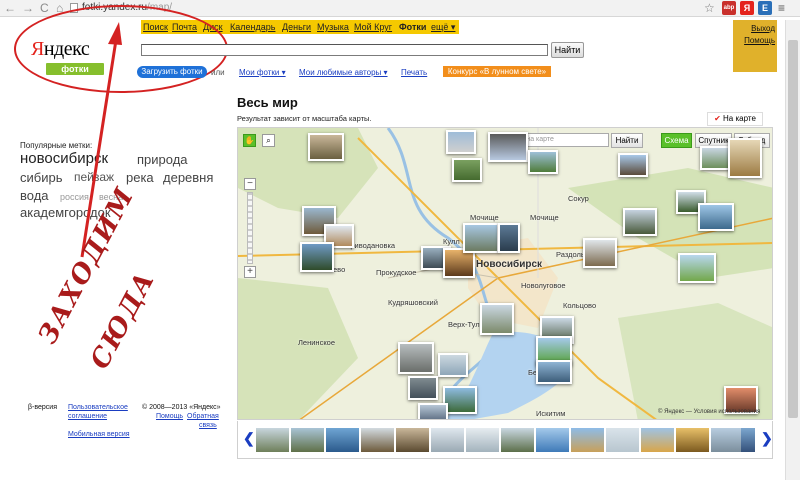 The height and width of the screenshot is (480, 800). I want to click on zoom-control: − +, so click(250, 228).